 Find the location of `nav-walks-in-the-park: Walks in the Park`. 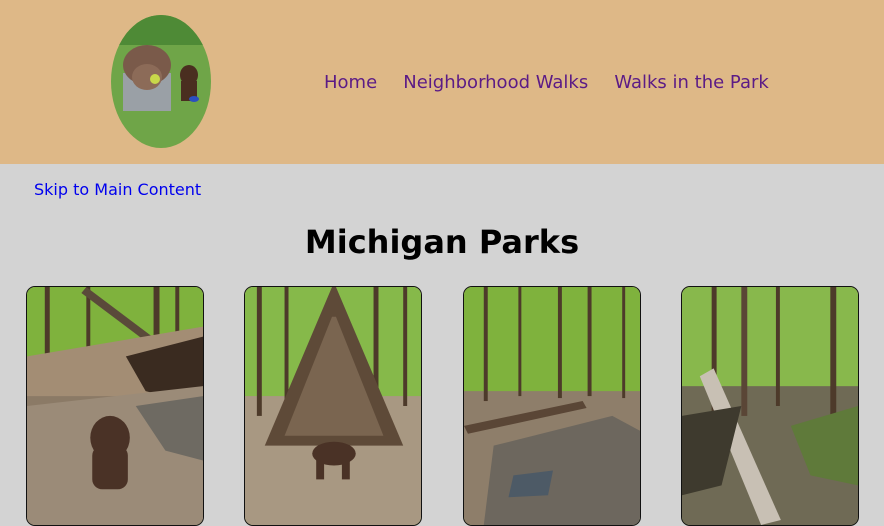

nav-walks-in-the-park: Walks in the Park is located at coordinates (691, 82).